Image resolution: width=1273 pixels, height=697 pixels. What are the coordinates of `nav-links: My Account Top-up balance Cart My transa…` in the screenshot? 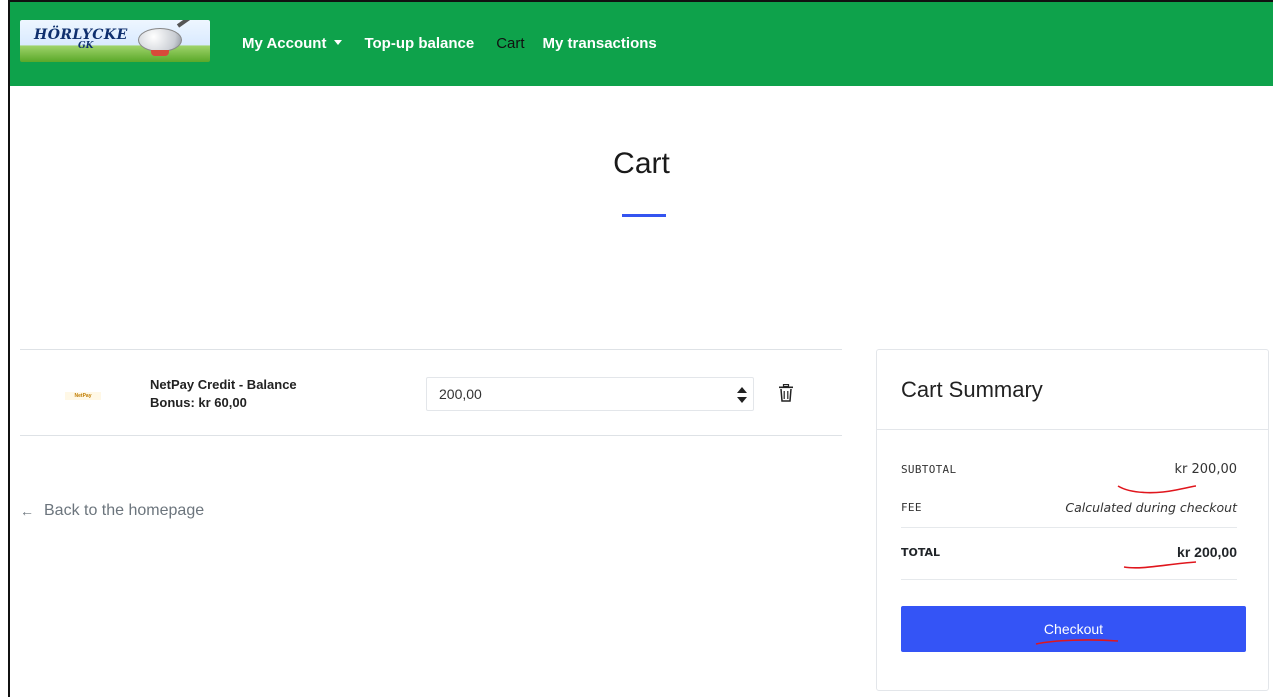 It's located at (460, 43).